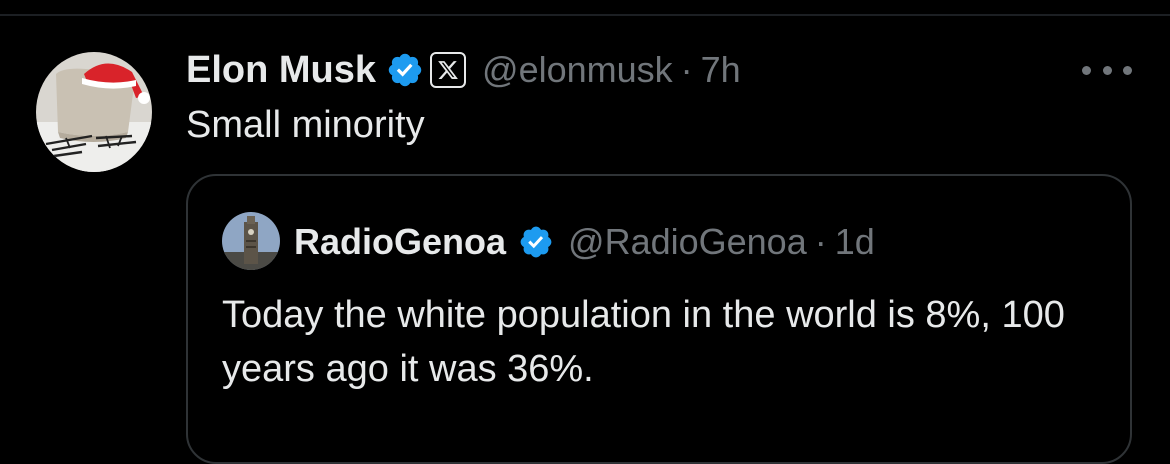 The height and width of the screenshot is (464, 1170). I want to click on quote-header: RadioGenoa @RadioGenoa · 1d, so click(584, 242).